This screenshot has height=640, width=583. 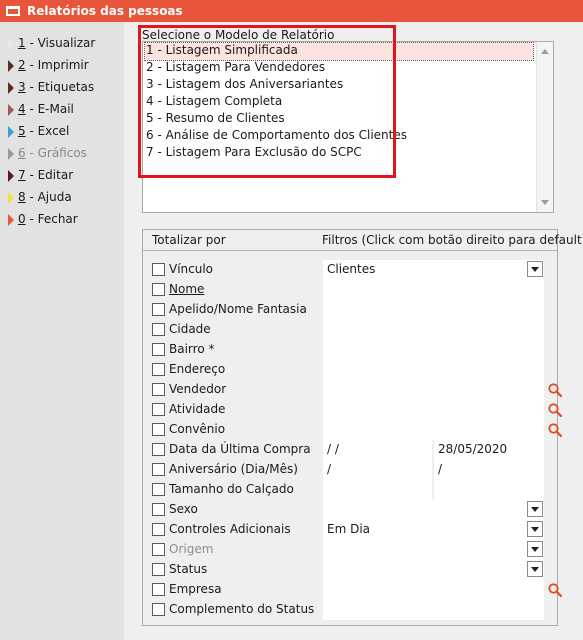 I want to click on checkbox-tamanho-do-calcado, so click(x=158, y=489).